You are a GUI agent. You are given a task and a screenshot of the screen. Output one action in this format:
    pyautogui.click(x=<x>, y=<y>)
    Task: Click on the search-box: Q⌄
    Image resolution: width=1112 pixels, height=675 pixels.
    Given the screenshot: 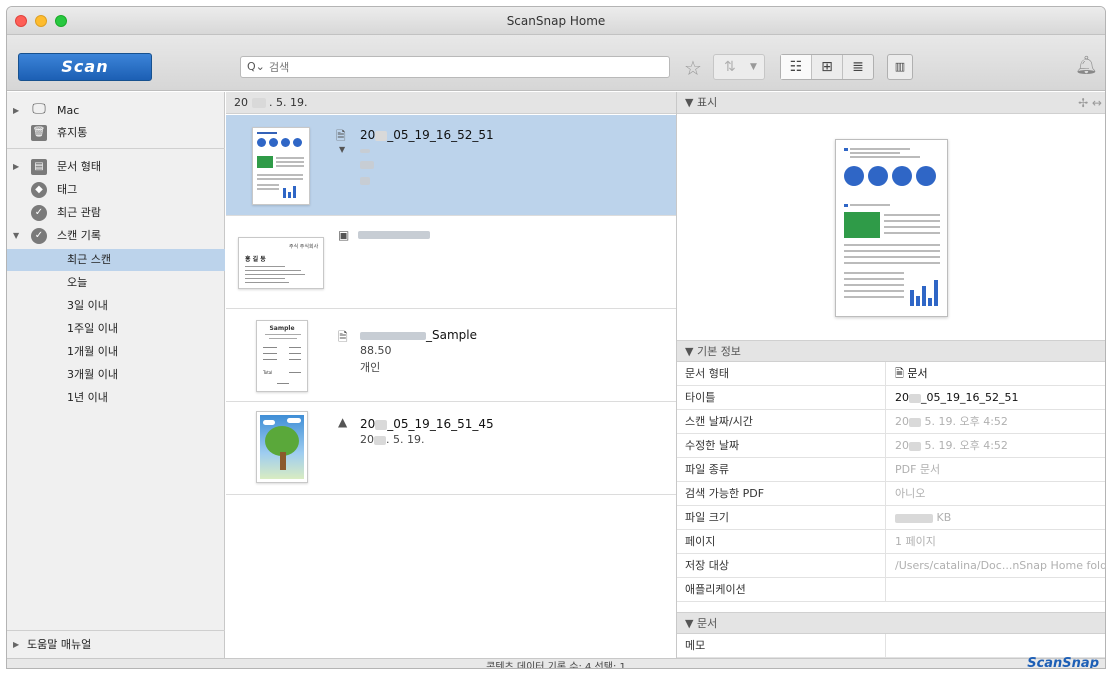 What is the action you would take?
    pyautogui.click(x=455, y=67)
    